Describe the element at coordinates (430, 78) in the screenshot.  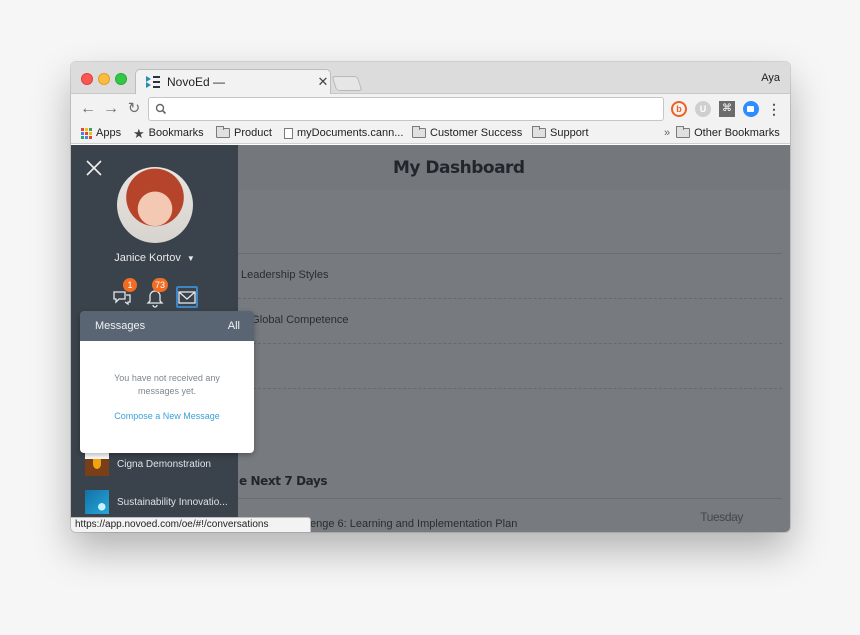
I see `title-bar: NovoEd — ✕ Aya` at that location.